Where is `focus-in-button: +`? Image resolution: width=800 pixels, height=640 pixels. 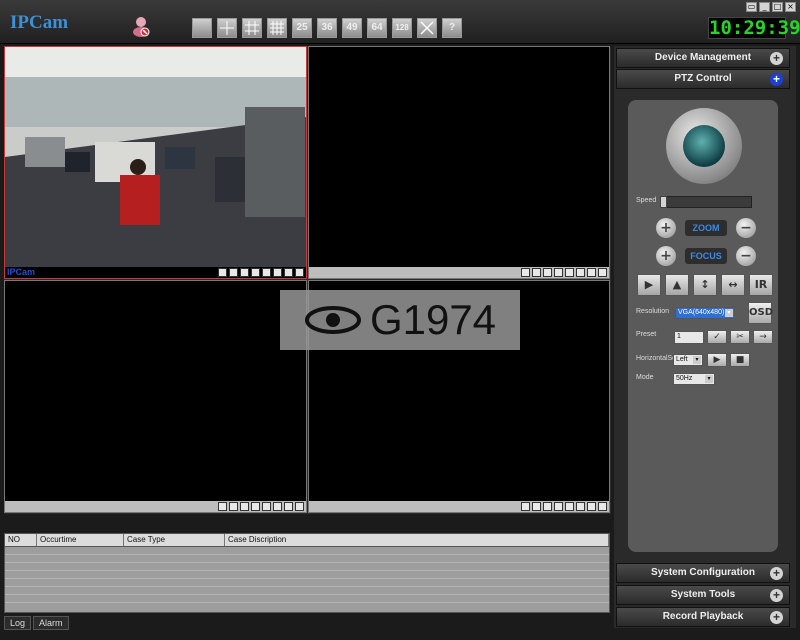
focus-in-button: + is located at coordinates (666, 256).